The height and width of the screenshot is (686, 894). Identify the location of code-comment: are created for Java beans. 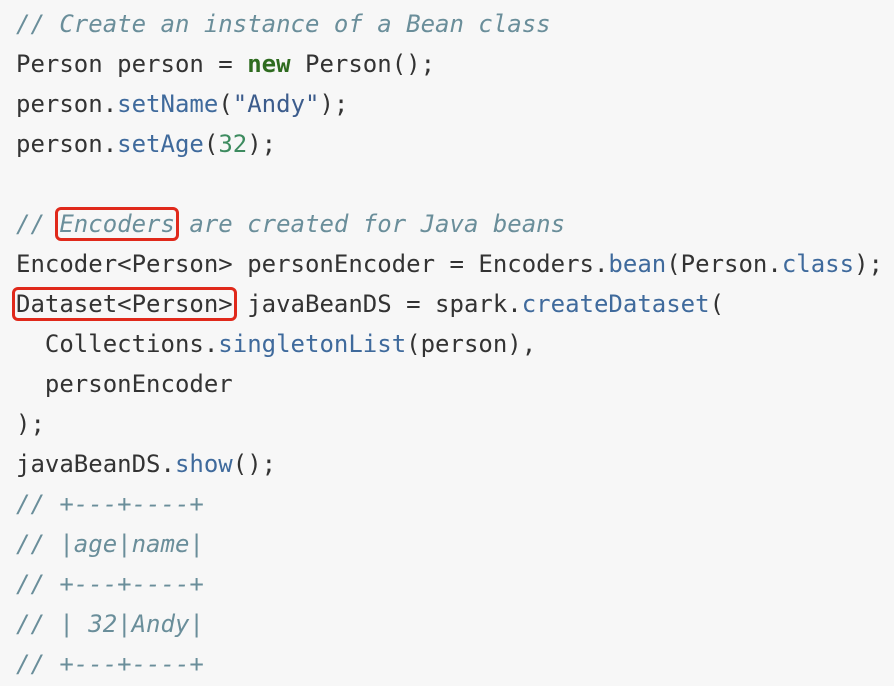
(370, 224).